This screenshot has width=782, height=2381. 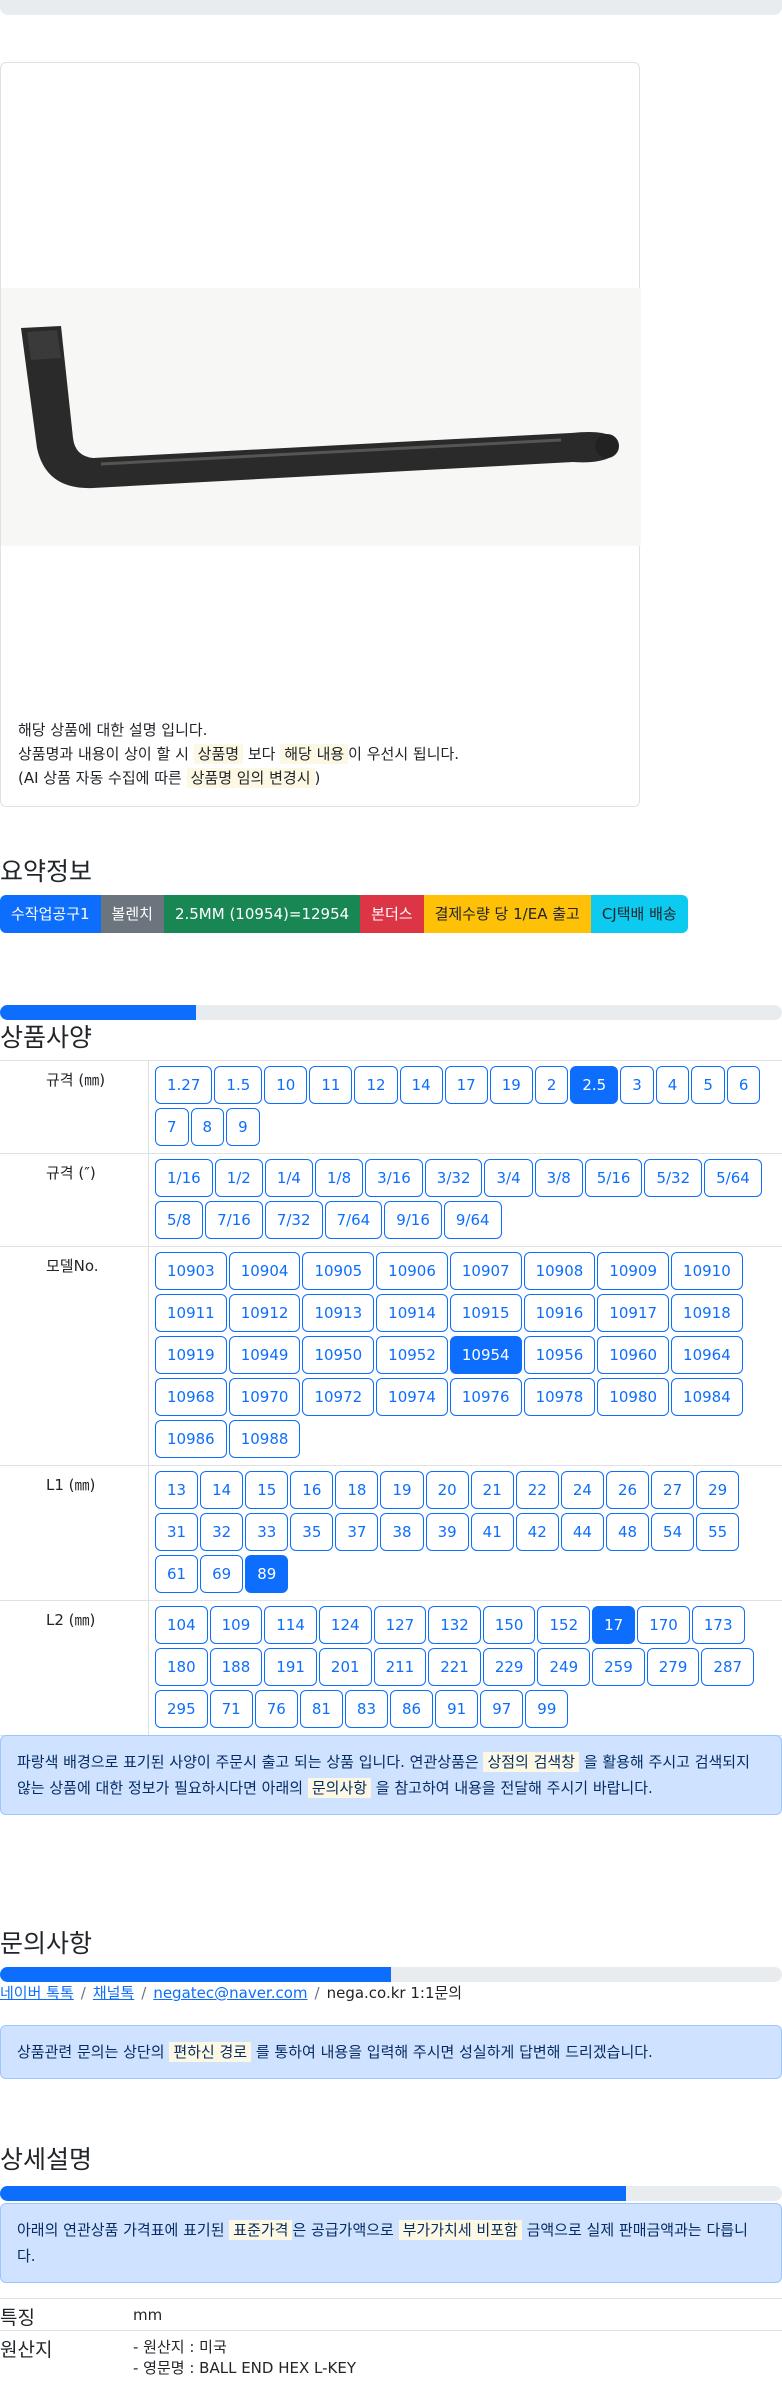 I want to click on spec-option: 10978, so click(x=559, y=1397).